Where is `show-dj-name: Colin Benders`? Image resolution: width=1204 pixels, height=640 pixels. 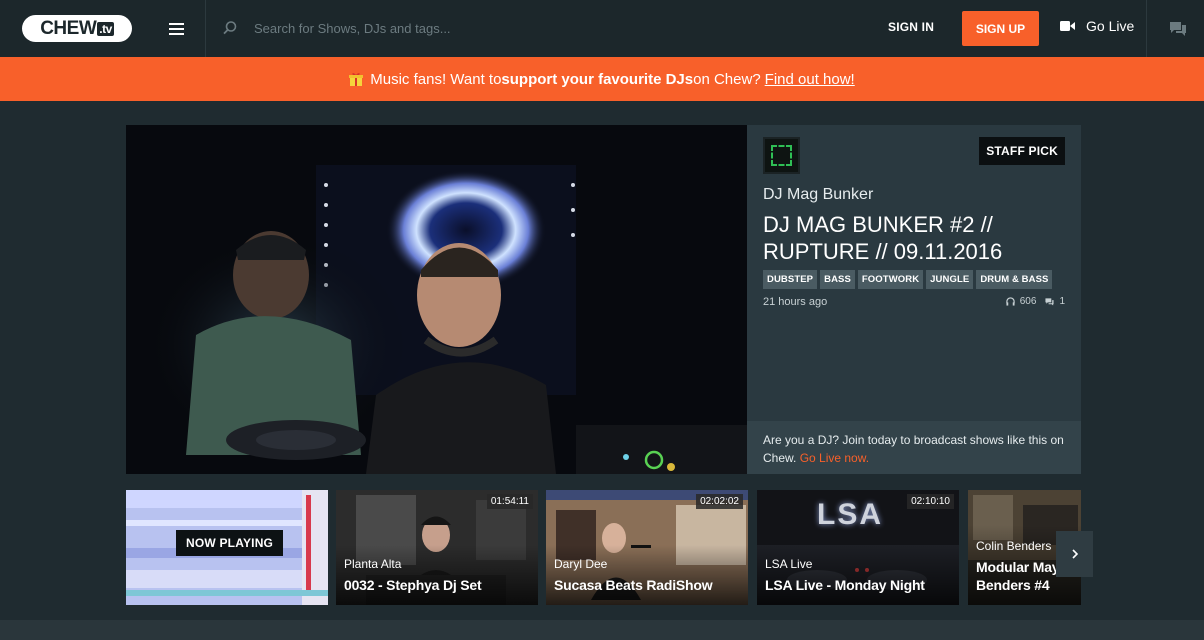 show-dj-name: Colin Benders is located at coordinates (1014, 546).